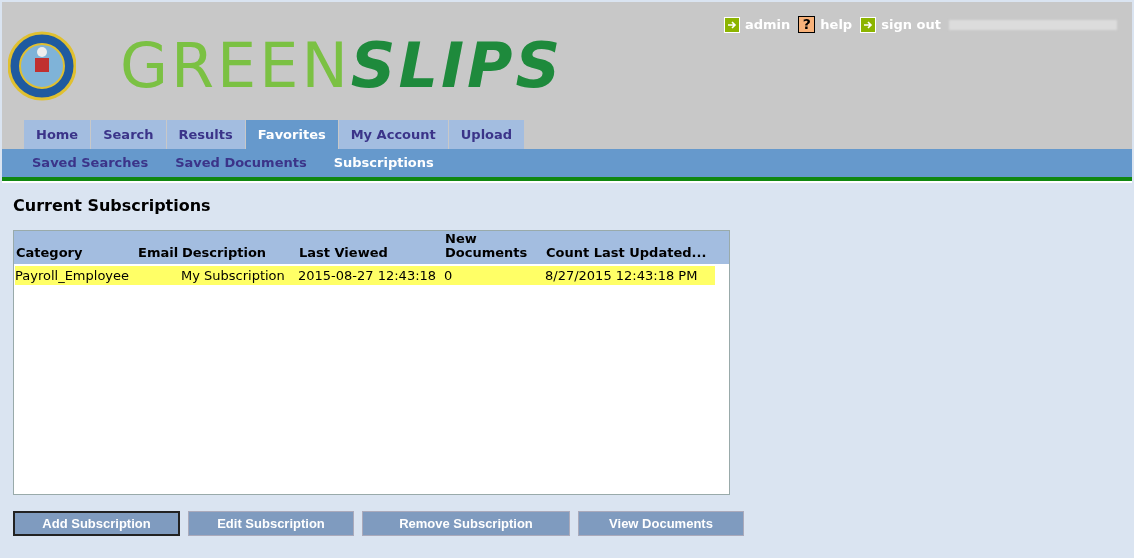 This screenshot has width=1134, height=558. I want to click on brand-logo: GREENSLIPS, so click(342, 66).